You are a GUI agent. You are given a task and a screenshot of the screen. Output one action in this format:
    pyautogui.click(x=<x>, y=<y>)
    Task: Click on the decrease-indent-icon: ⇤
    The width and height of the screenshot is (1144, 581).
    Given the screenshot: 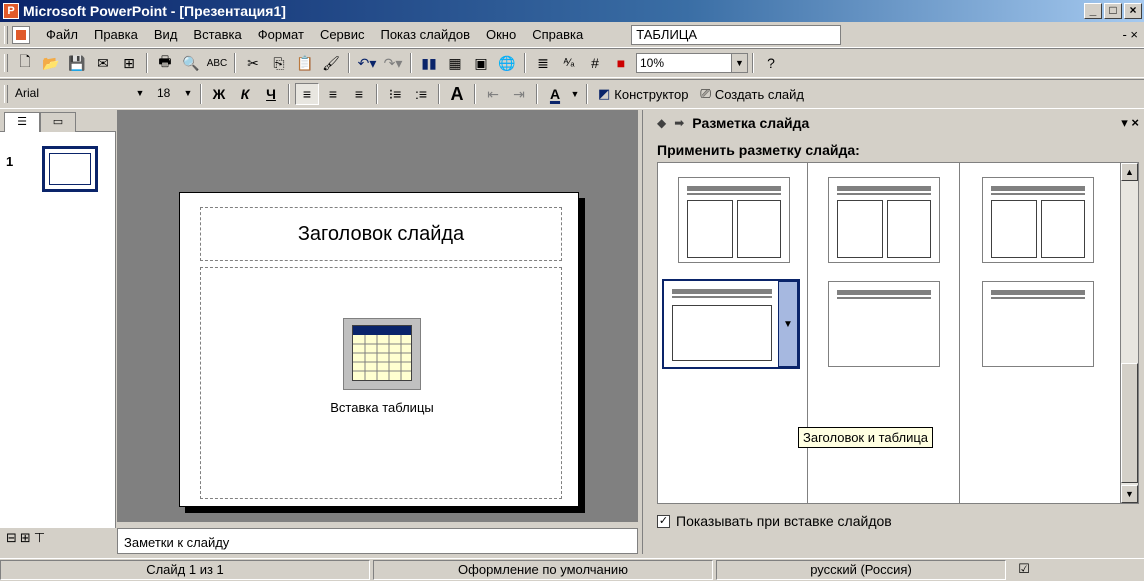 What is the action you would take?
    pyautogui.click(x=493, y=94)
    